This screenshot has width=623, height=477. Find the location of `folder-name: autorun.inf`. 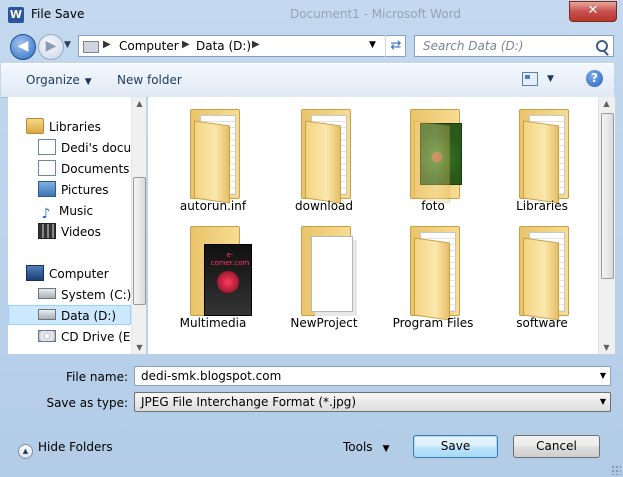

folder-name: autorun.inf is located at coordinates (213, 206).